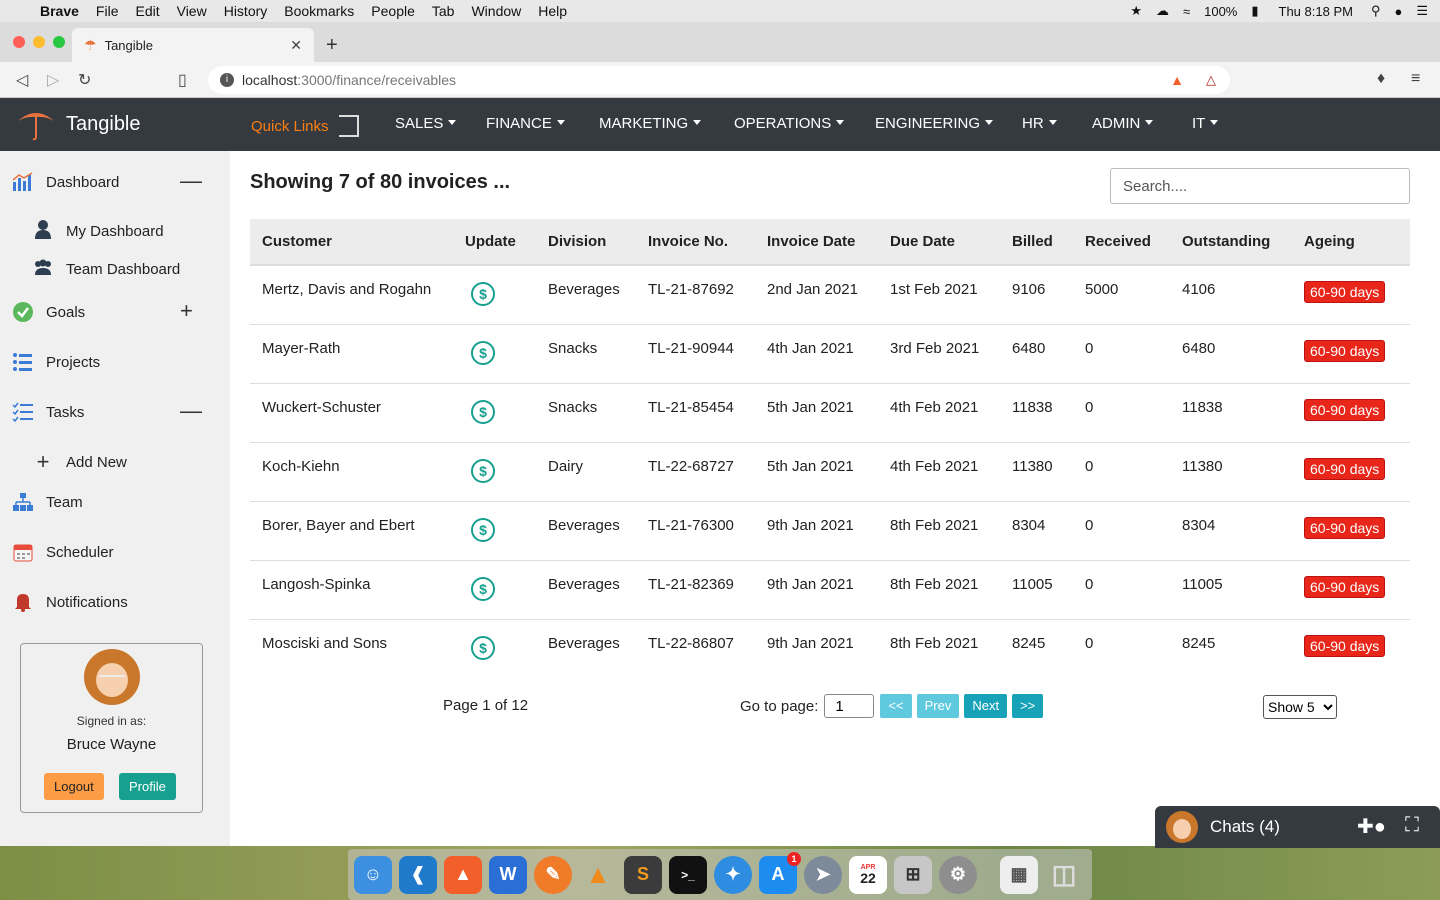  I want to click on goto-page-input, so click(849, 706).